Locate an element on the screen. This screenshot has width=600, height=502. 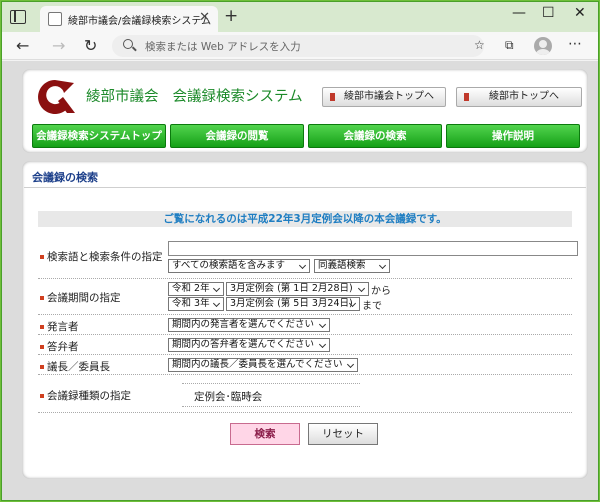
keyword-label: 検索語と検索条件の指定 is located at coordinates (101, 256).